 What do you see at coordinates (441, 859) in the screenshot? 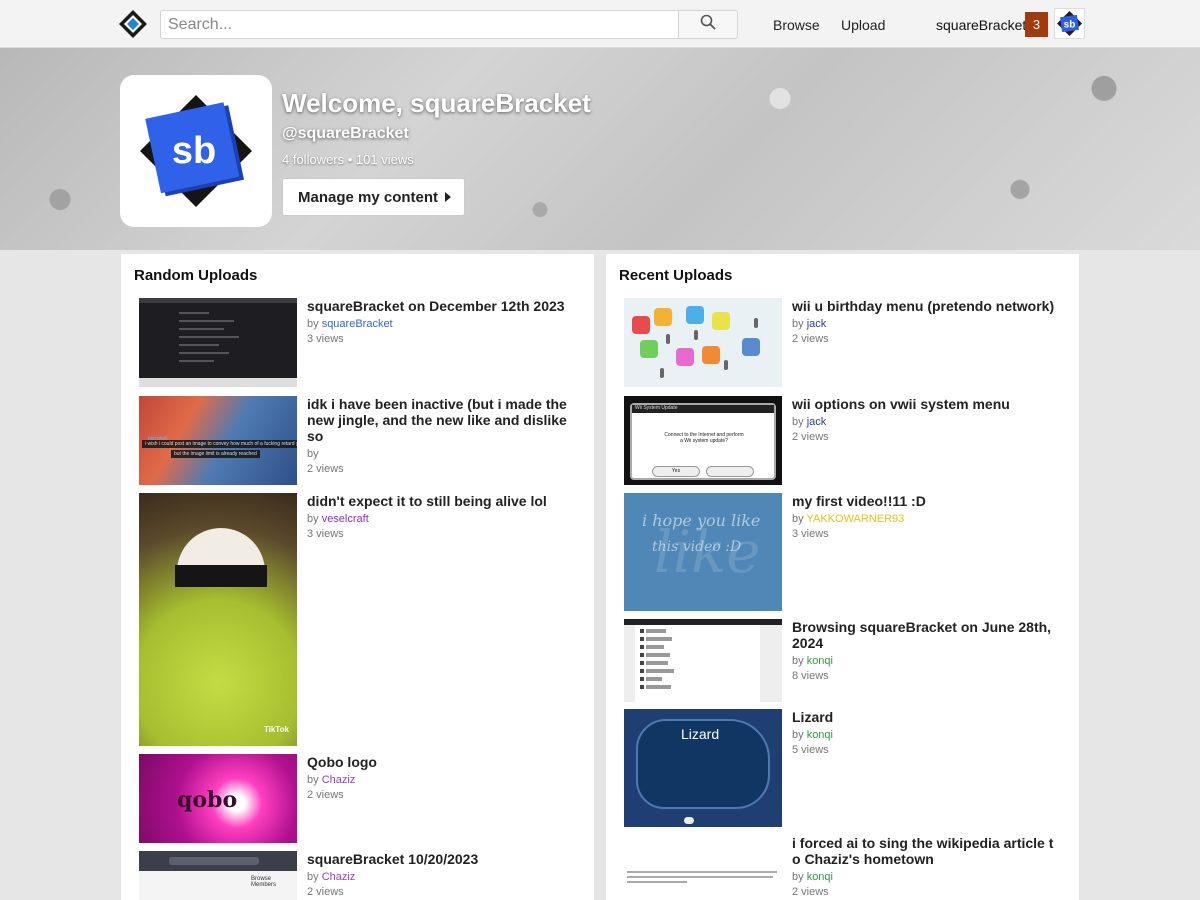
I see `video-title: squareBracket 10/20/2023` at bounding box center [441, 859].